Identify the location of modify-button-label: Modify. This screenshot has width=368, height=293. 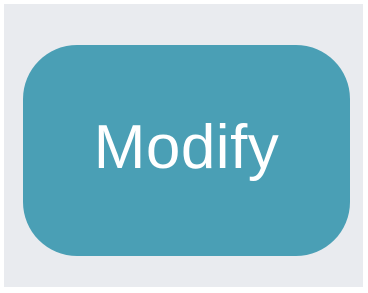
(186, 147).